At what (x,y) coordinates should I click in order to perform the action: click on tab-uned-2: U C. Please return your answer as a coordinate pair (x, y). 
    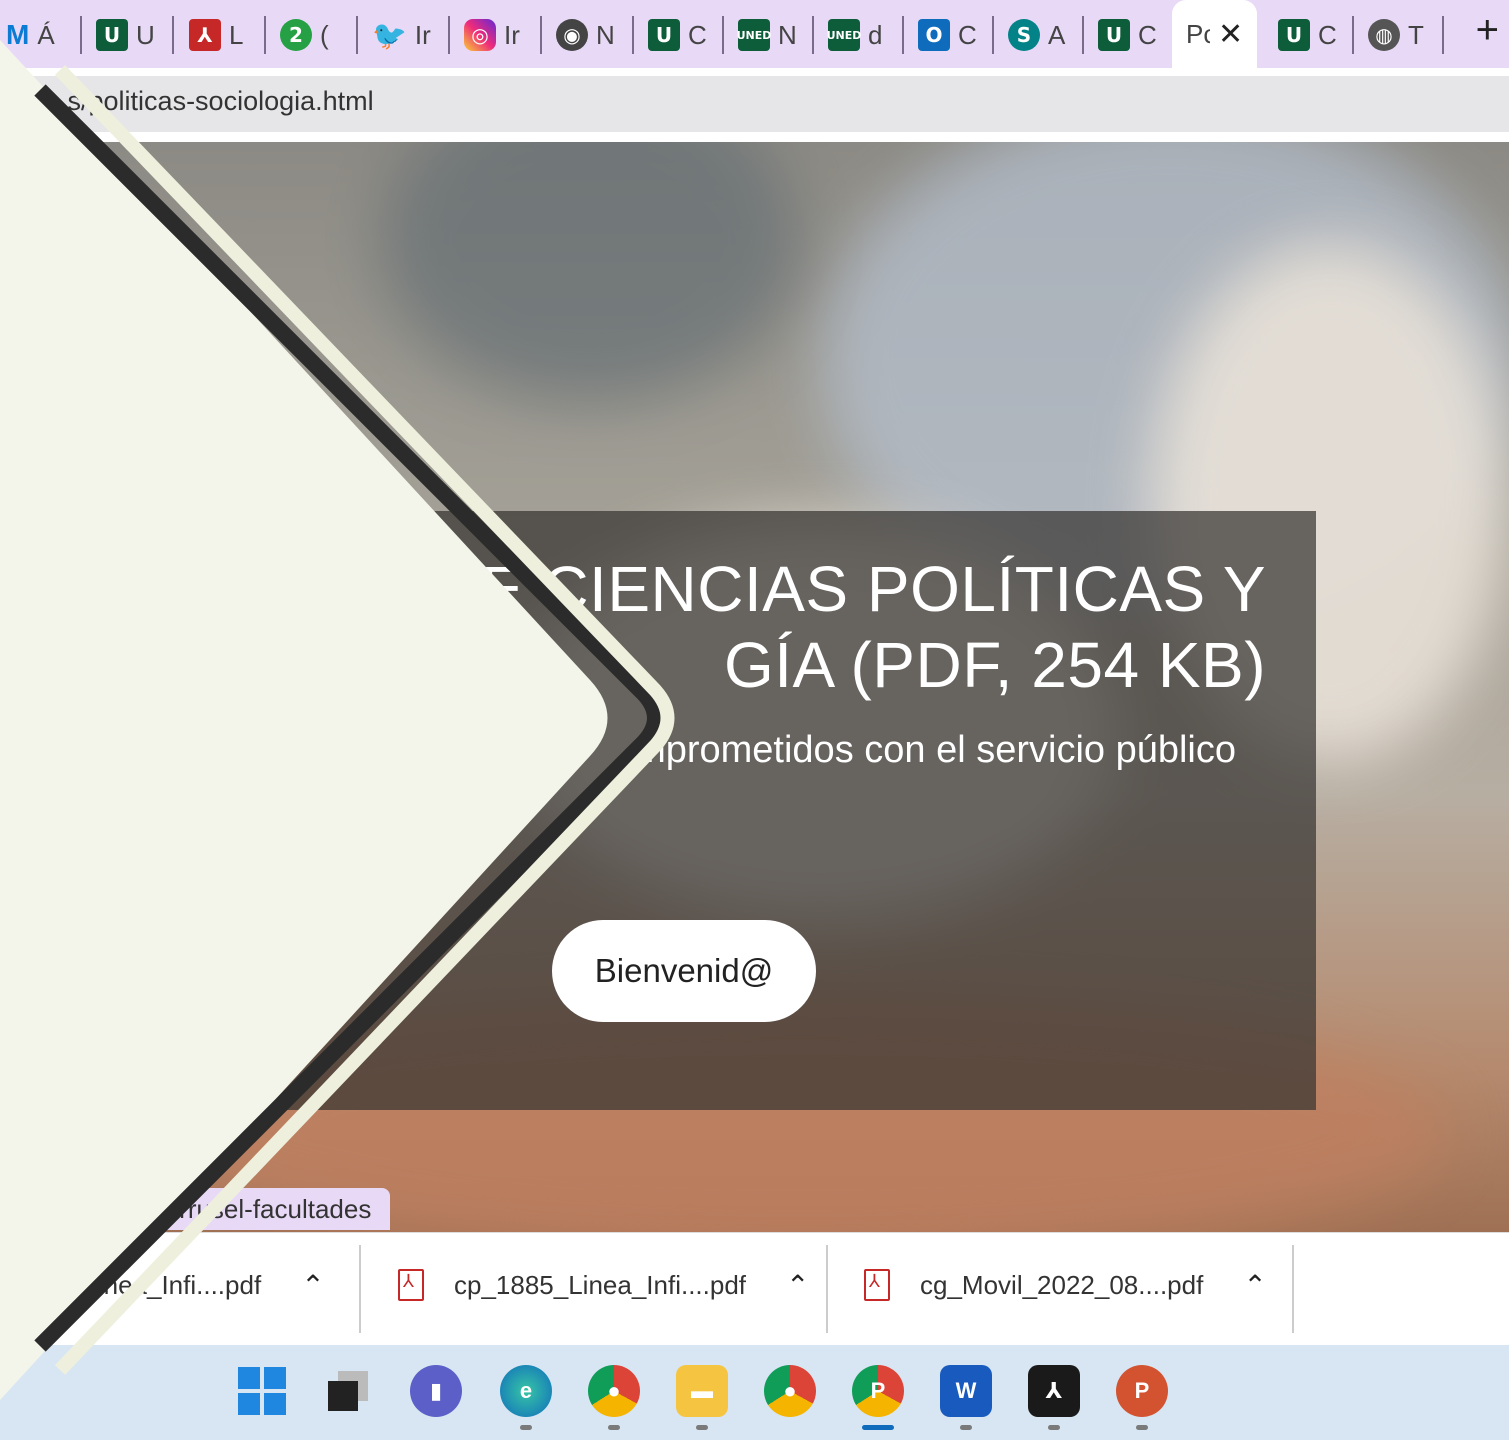
    Looking at the image, I should click on (677, 35).